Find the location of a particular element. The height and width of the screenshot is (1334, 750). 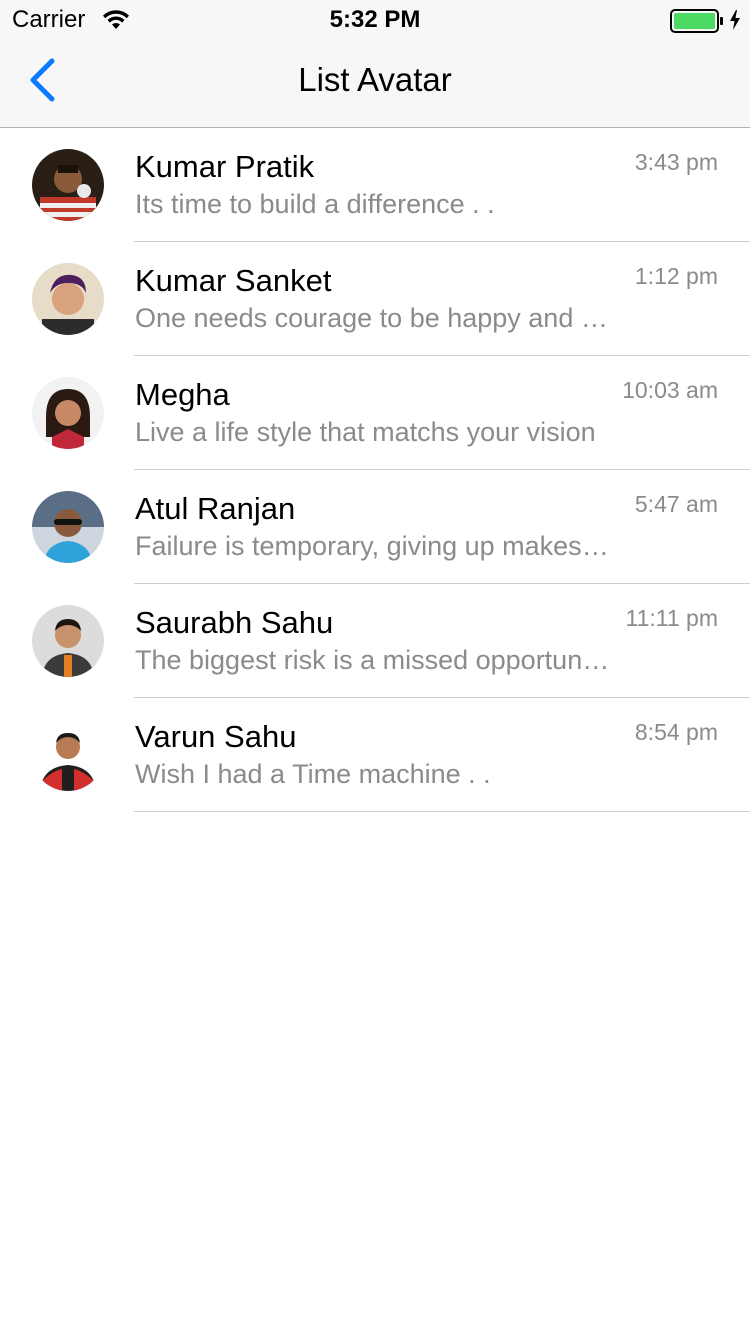

message-preview: Its time to build a difference . . is located at coordinates (315, 204).